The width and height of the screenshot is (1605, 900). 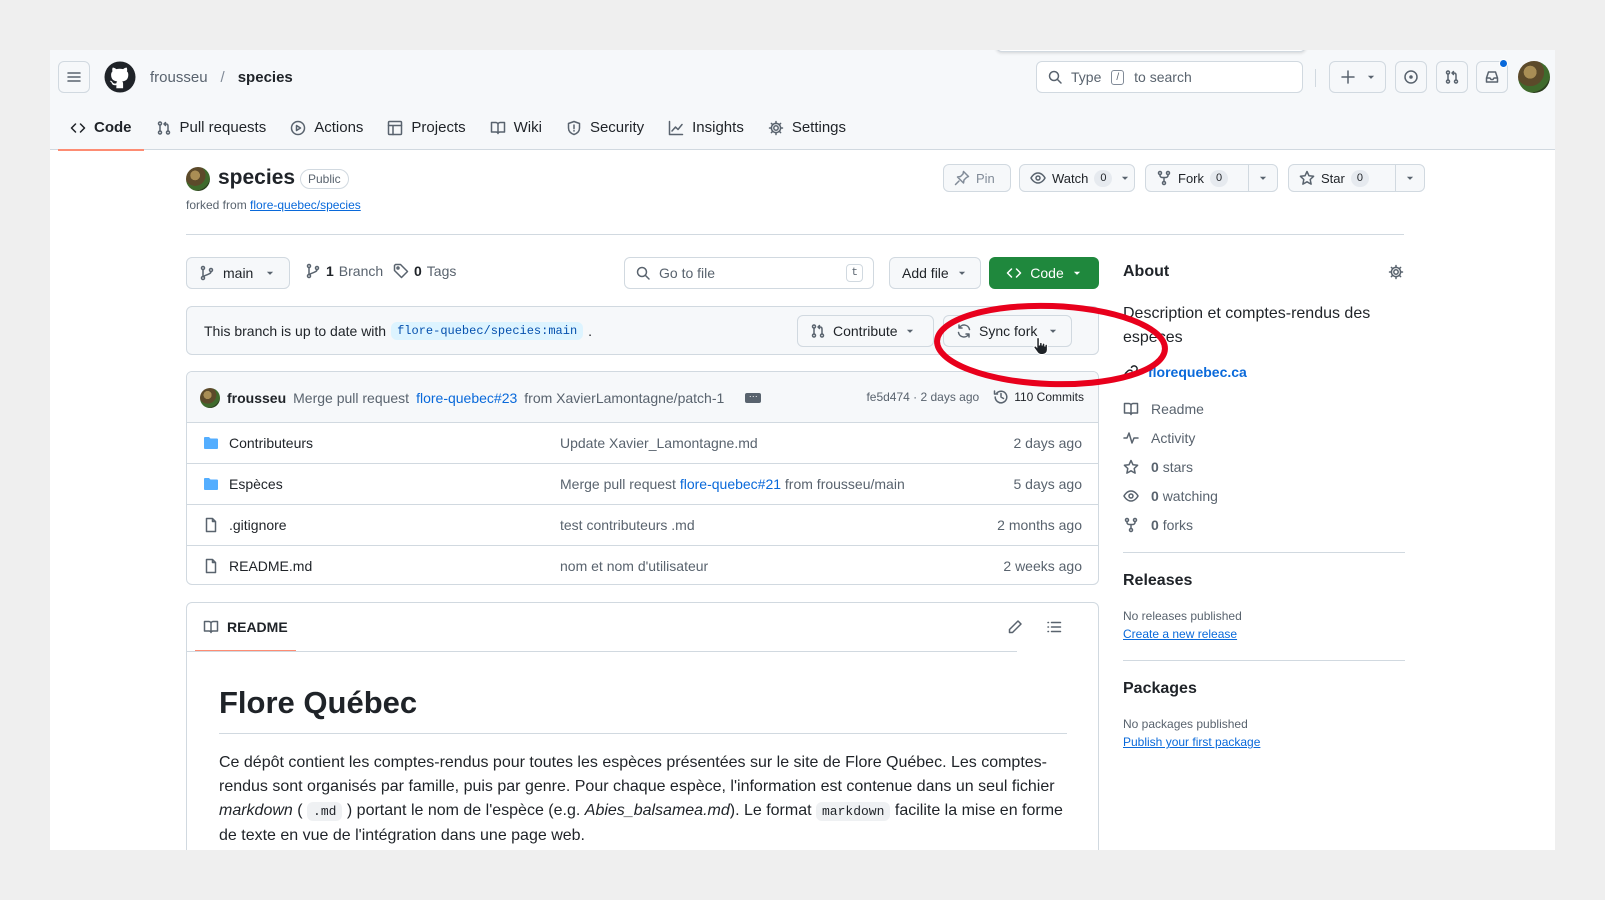 I want to click on create-release-link: Create a new release, so click(x=1180, y=634).